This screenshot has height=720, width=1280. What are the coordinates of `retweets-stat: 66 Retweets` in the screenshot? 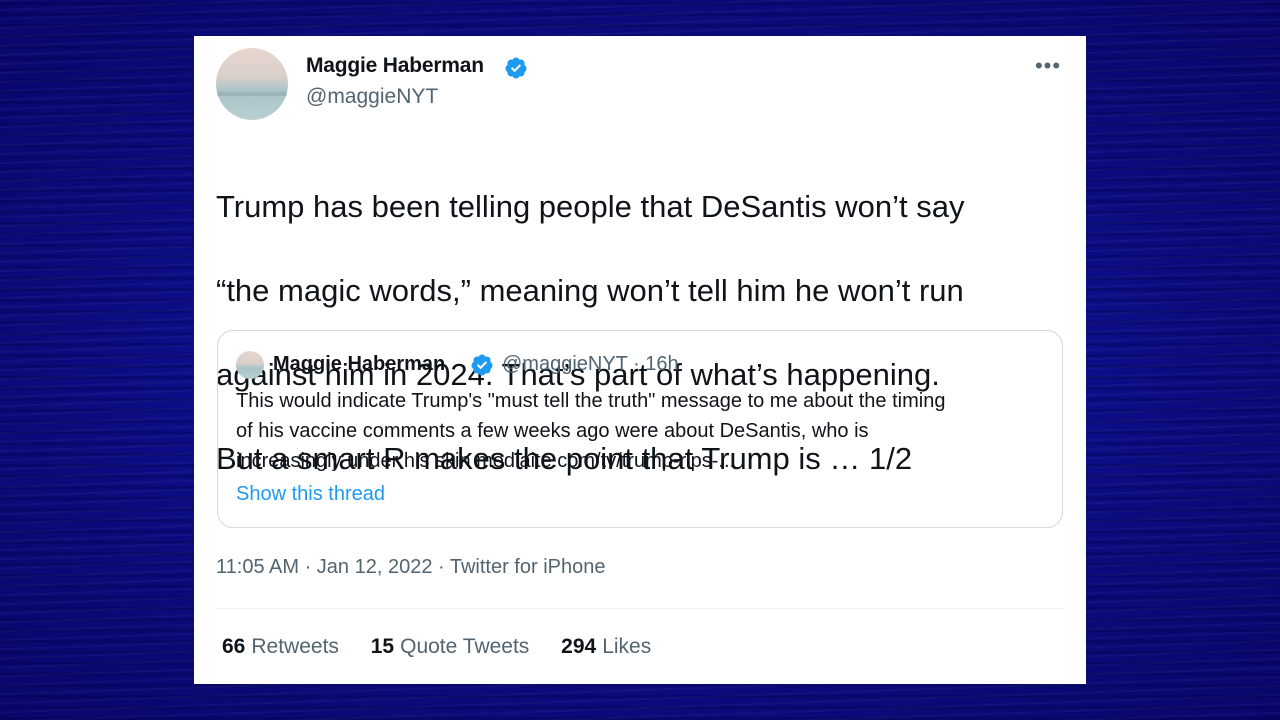 It's located at (280, 647).